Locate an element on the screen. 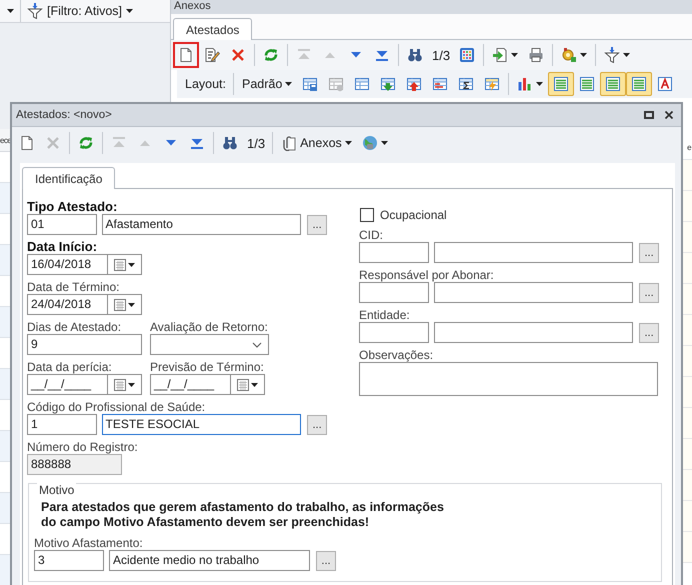  tab: Atestados is located at coordinates (212, 29).